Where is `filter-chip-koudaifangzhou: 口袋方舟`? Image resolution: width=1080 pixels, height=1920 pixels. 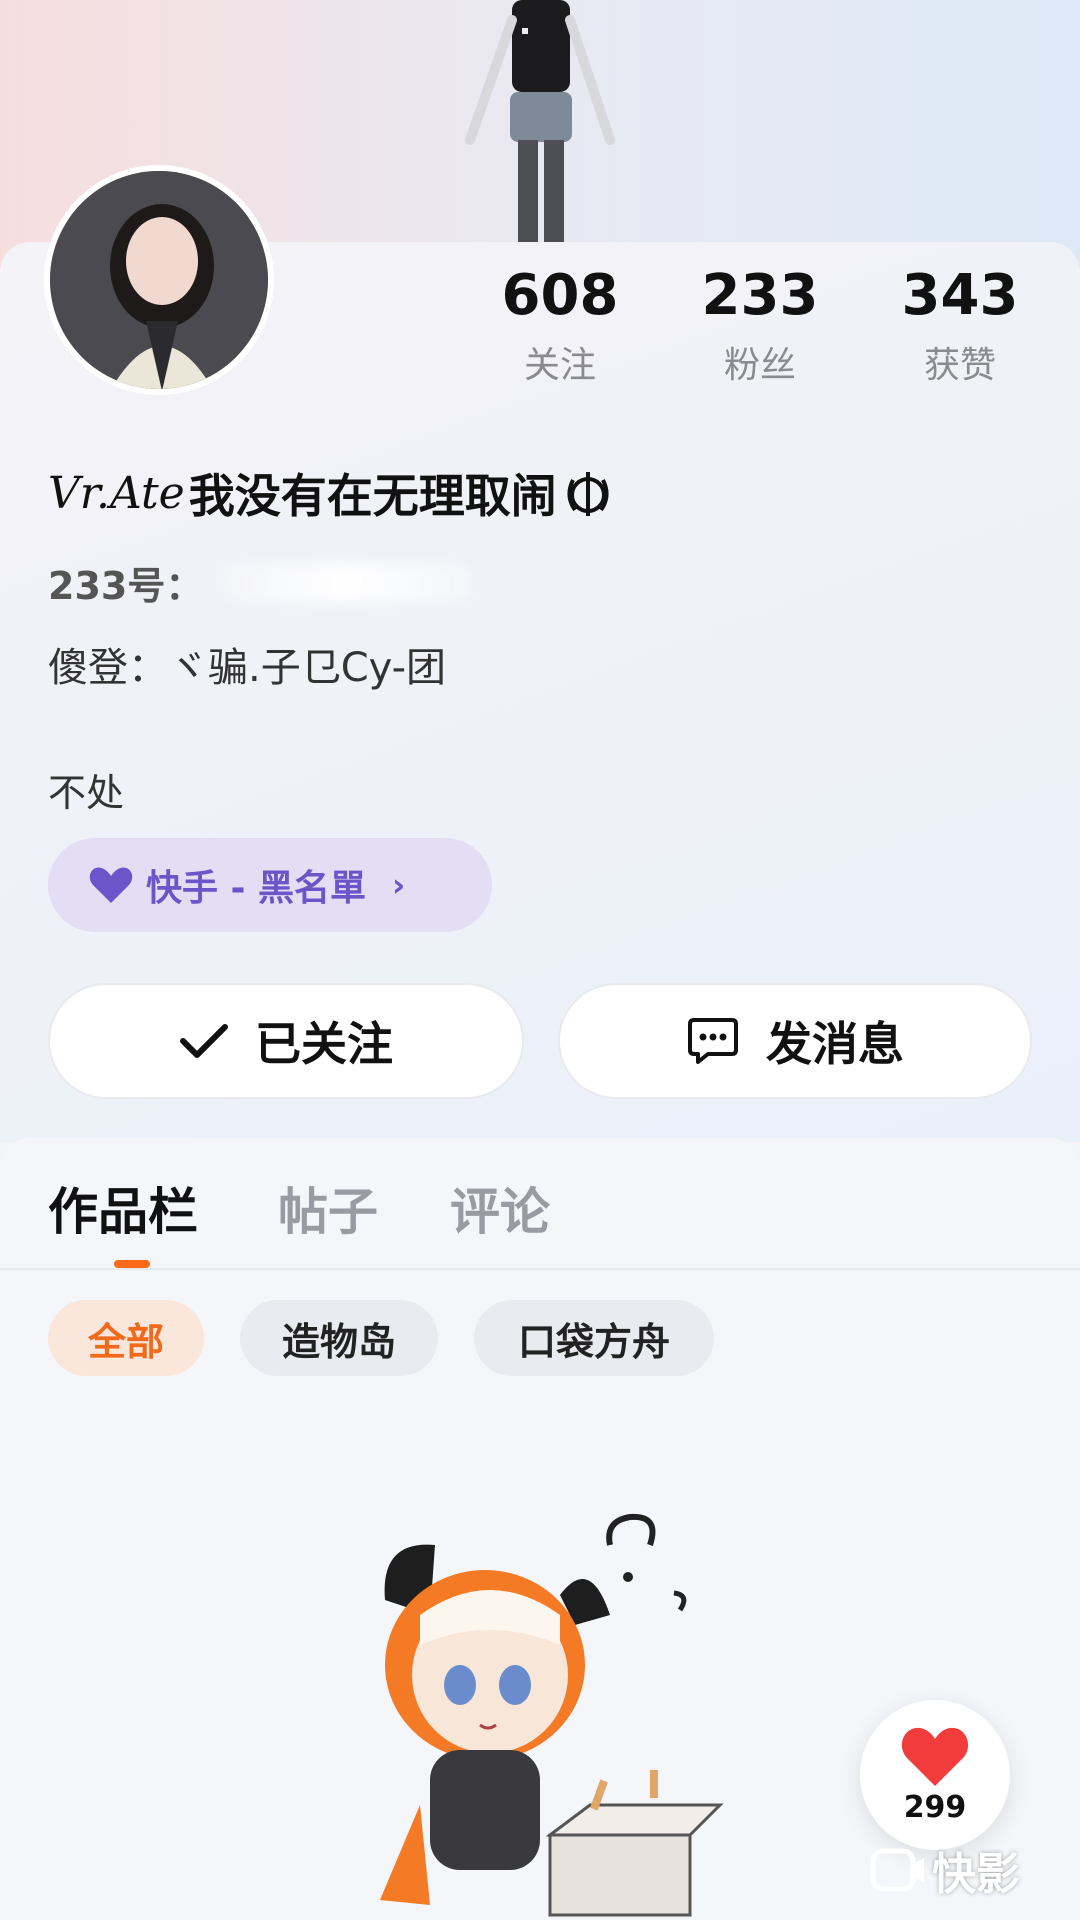
filter-chip-koudaifangzhou: 口袋方舟 is located at coordinates (594, 1338).